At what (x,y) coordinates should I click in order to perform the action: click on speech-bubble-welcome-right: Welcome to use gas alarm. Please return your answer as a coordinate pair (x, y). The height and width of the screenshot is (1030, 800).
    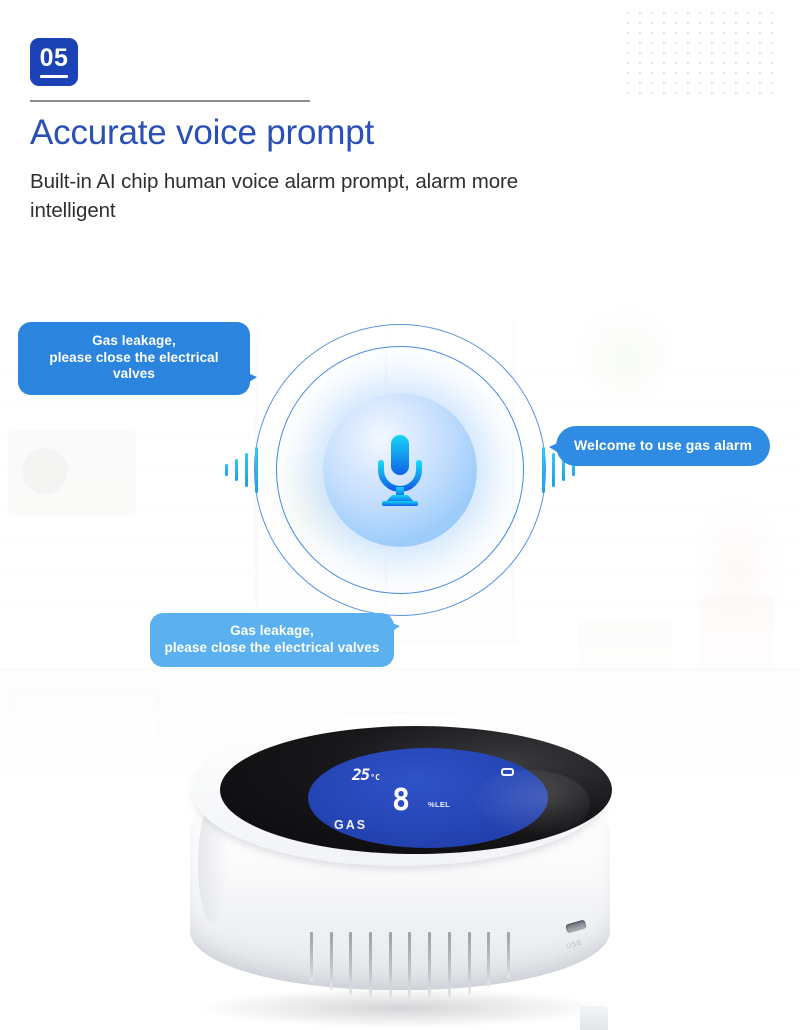
    Looking at the image, I should click on (659, 446).